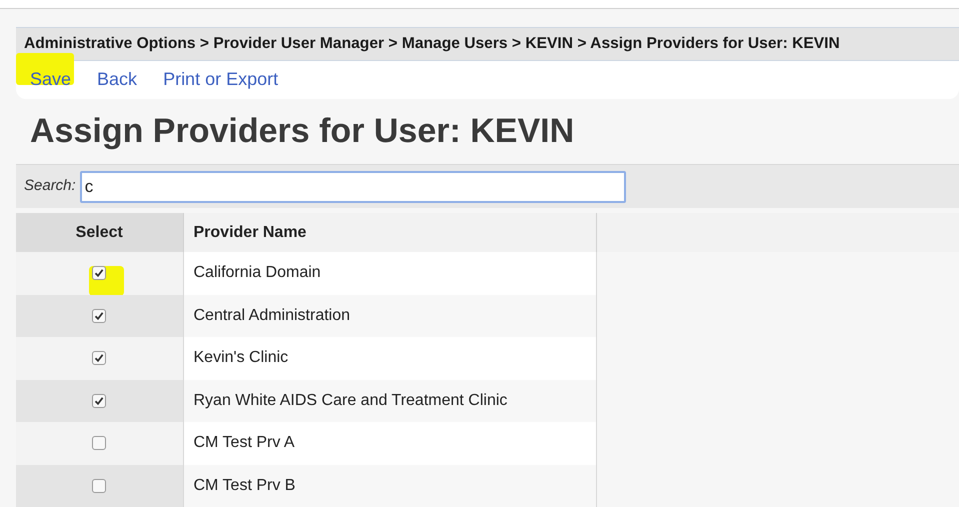  Describe the element at coordinates (241, 357) in the screenshot. I see `provider-name: Kevin's Clinic` at that location.